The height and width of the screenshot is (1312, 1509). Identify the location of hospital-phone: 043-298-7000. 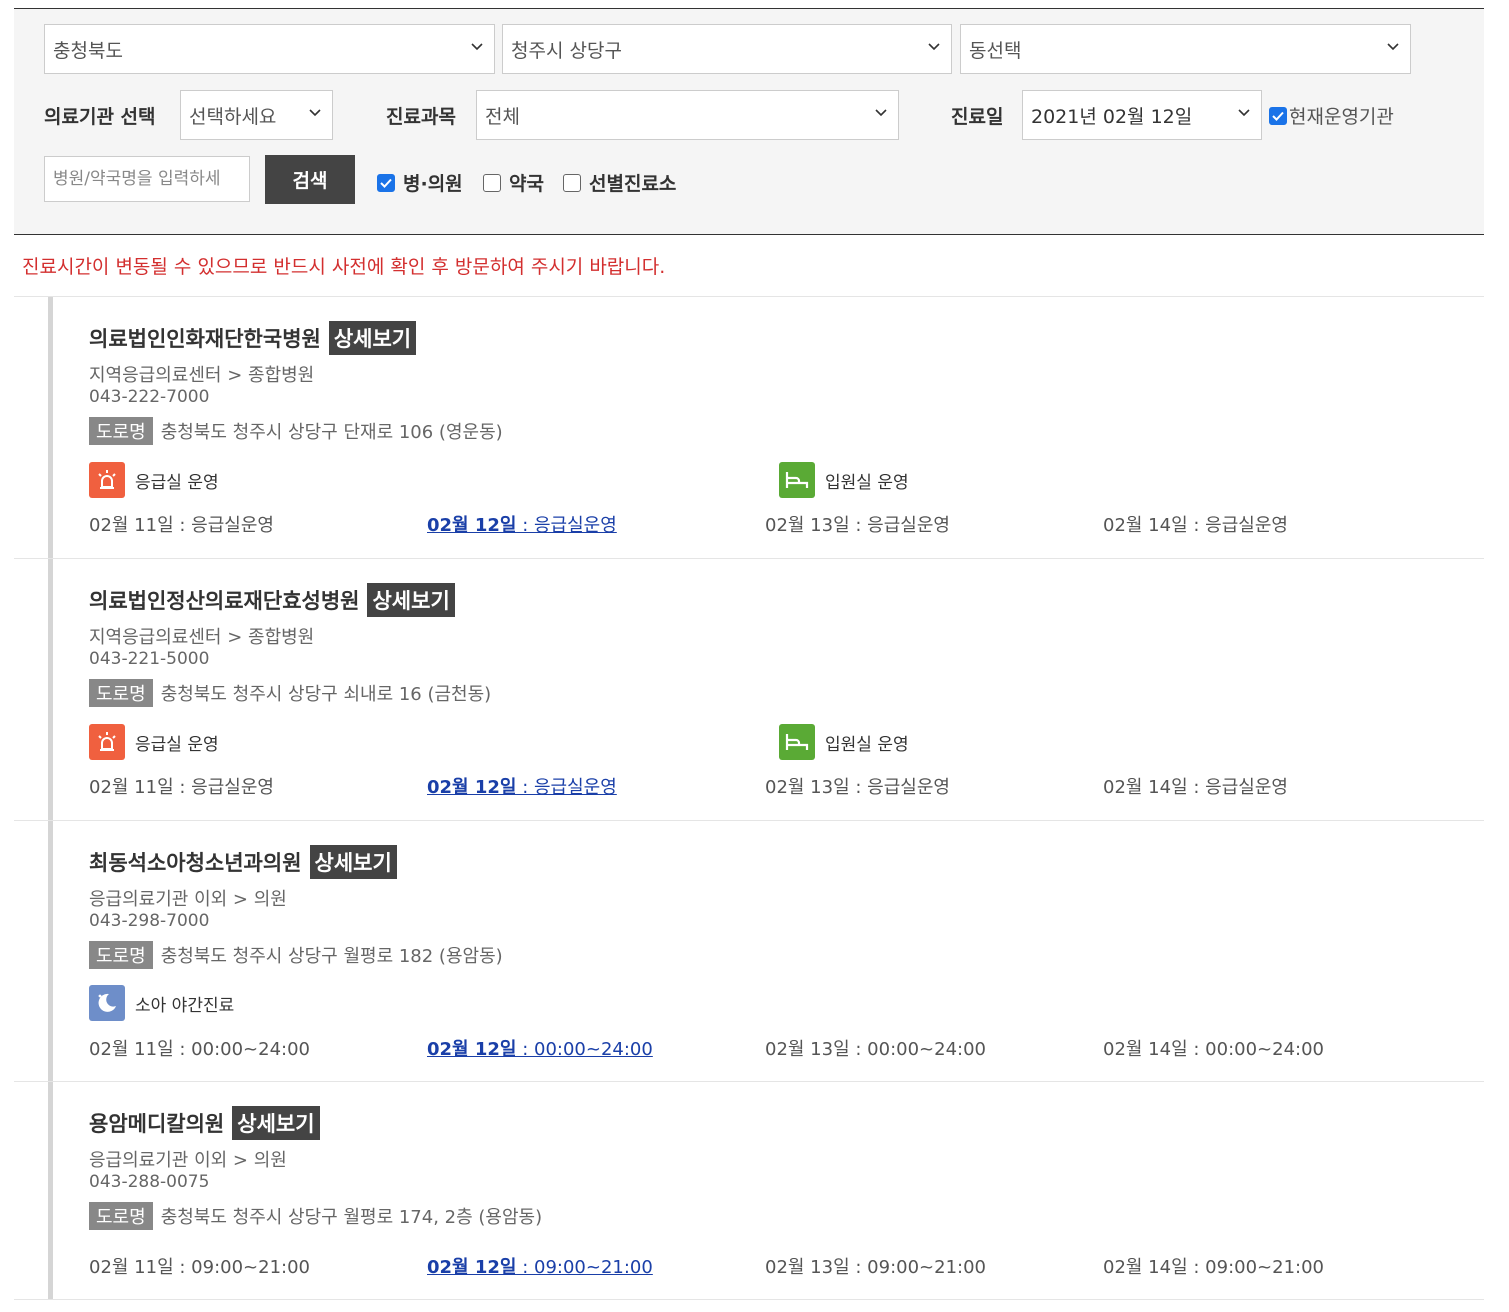
(149, 921).